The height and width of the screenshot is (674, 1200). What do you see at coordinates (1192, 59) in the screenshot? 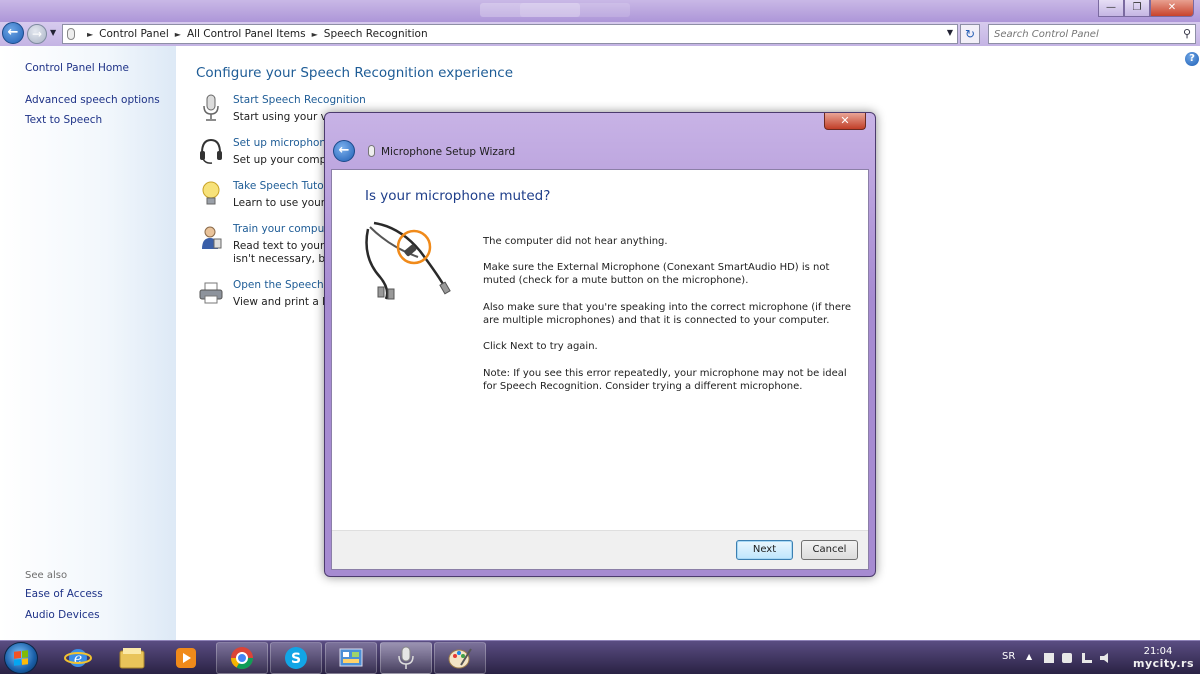
I see `help-icon: ?` at bounding box center [1192, 59].